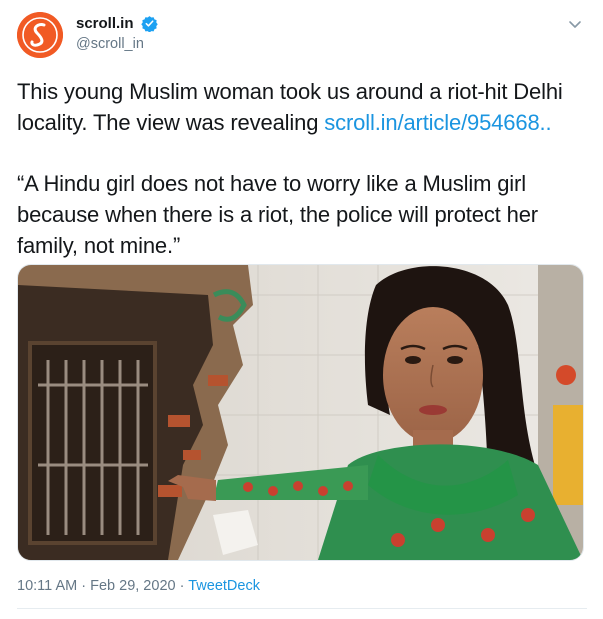 The width and height of the screenshot is (603, 619). Describe the element at coordinates (47, 586) in the screenshot. I see `tweet-time: 10:11 AM` at that location.